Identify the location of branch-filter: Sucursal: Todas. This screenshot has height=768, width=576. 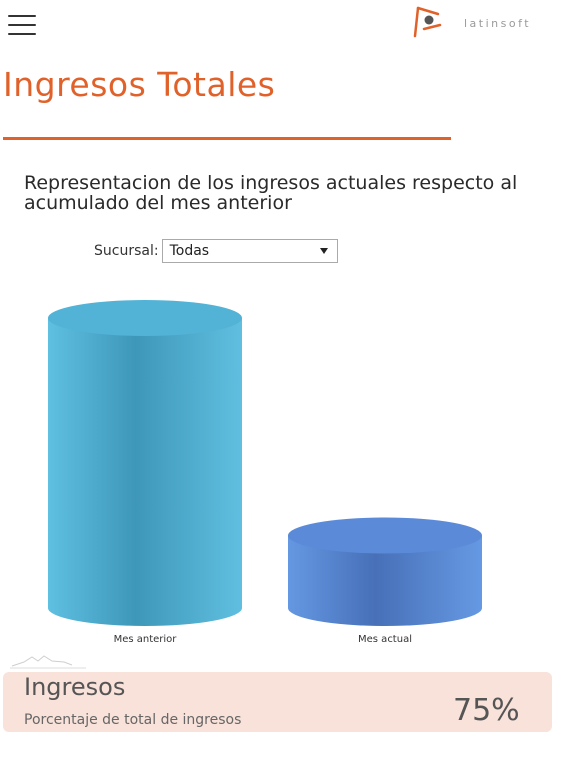
(216, 251).